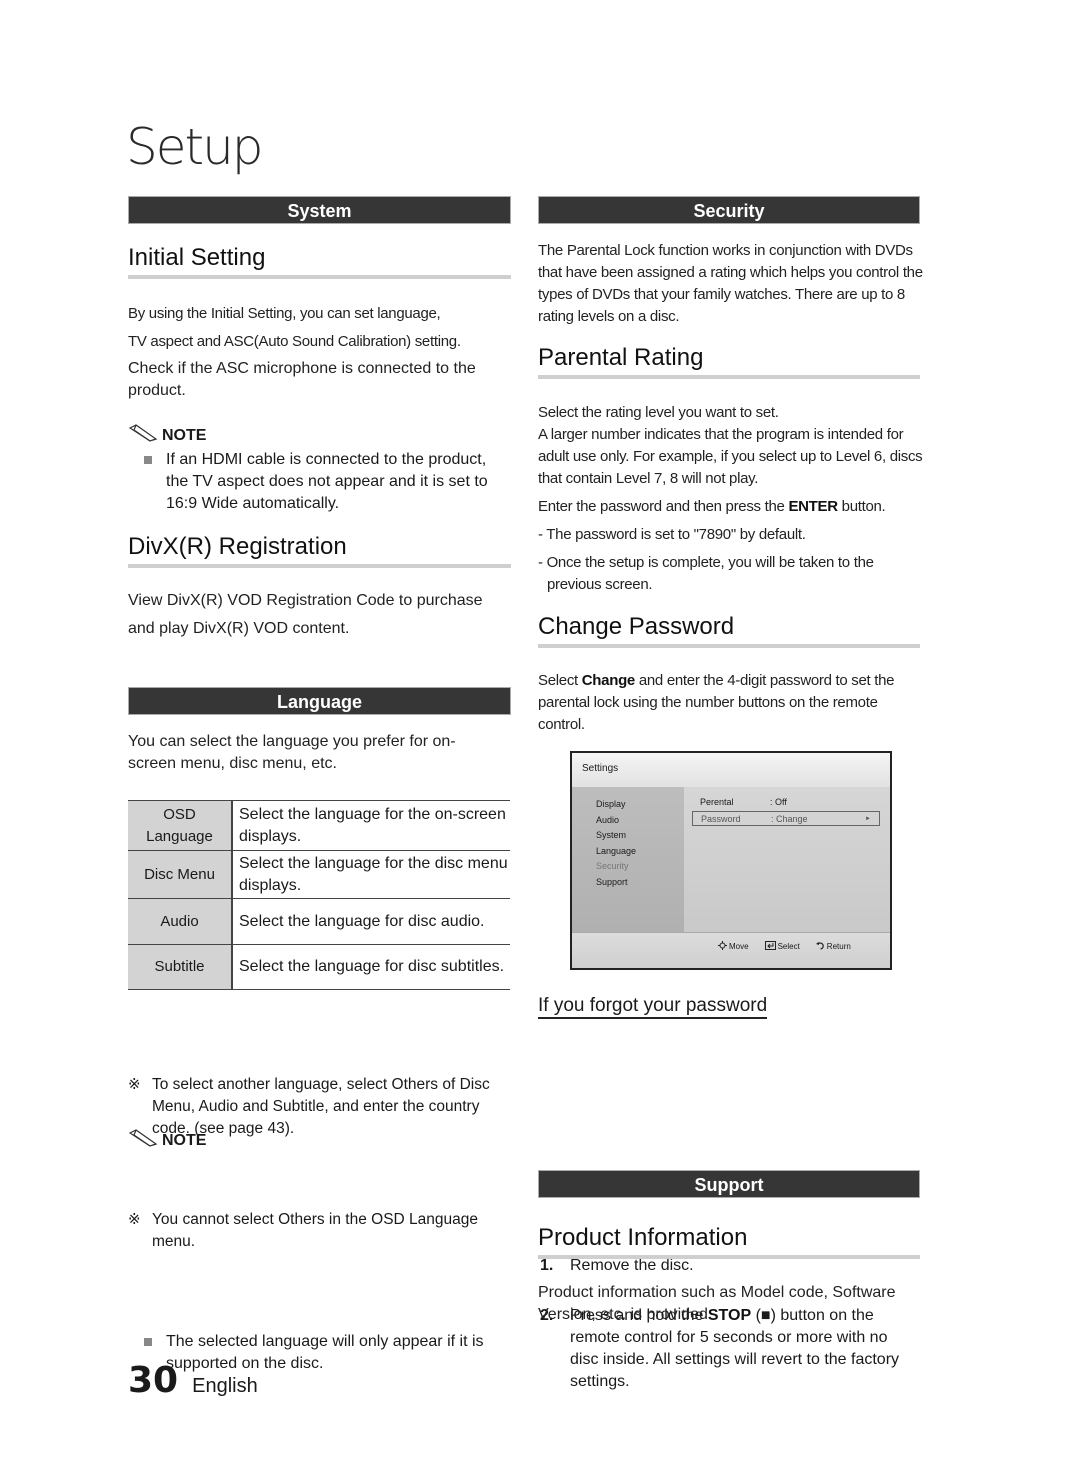 This screenshot has height=1479, width=1080. What do you see at coordinates (319, 261) in the screenshot?
I see `heading-initial-setting: Initial Setting` at bounding box center [319, 261].